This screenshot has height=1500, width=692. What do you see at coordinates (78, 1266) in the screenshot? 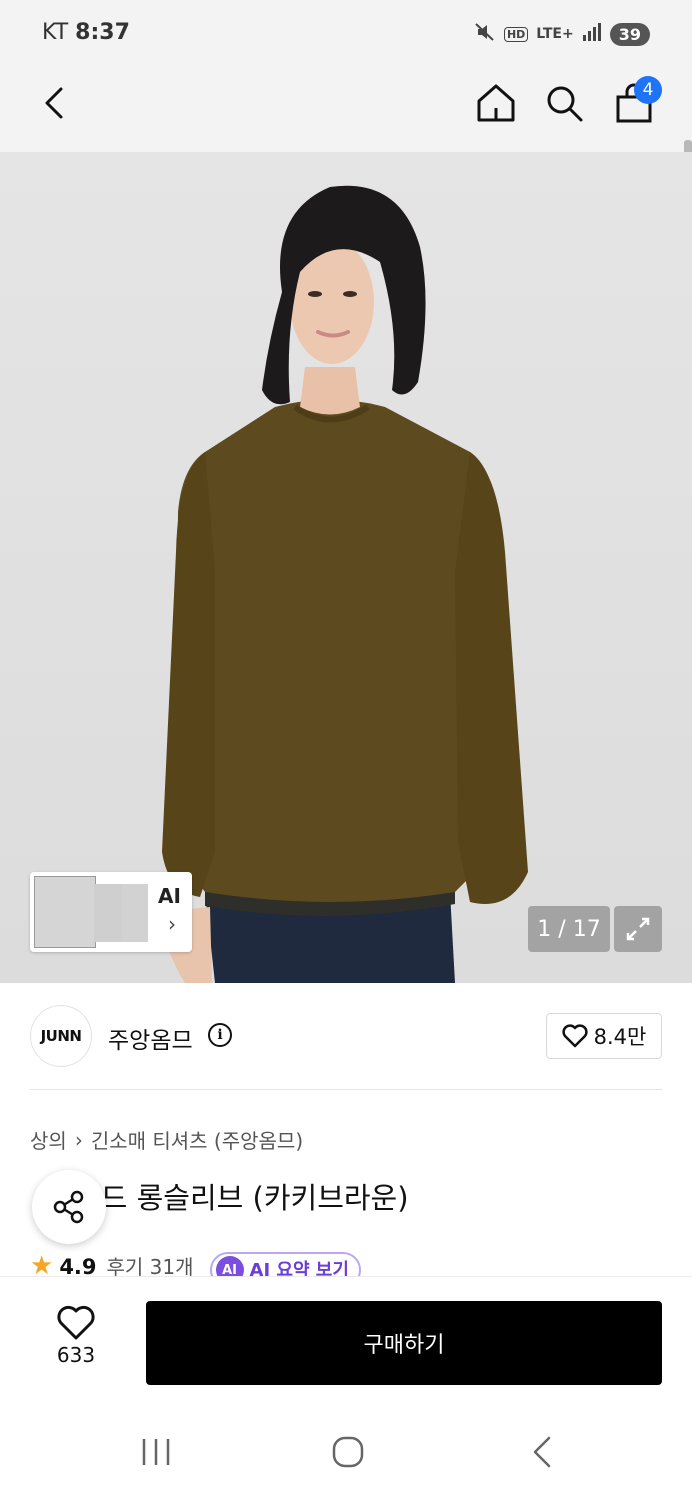
I see `rating-value: 4.9` at bounding box center [78, 1266].